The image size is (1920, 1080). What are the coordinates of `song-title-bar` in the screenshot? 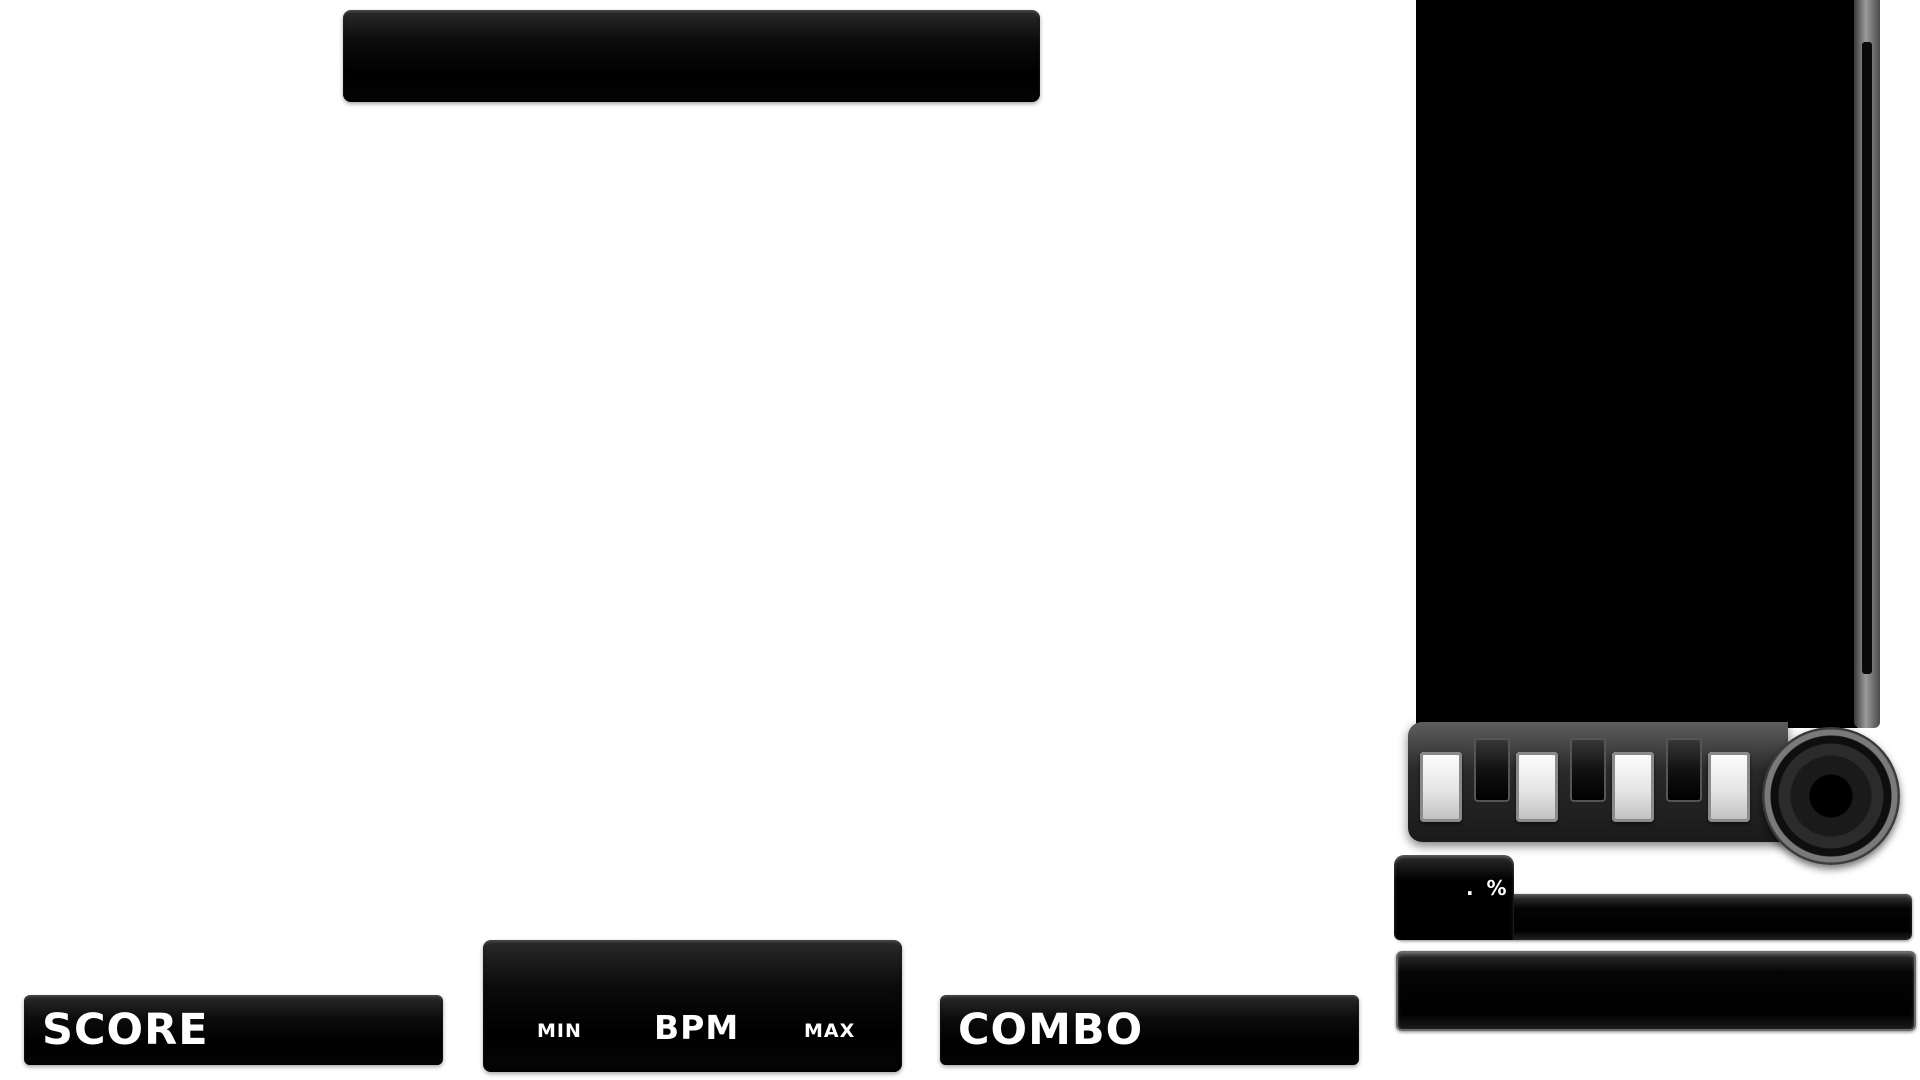 It's located at (691, 56).